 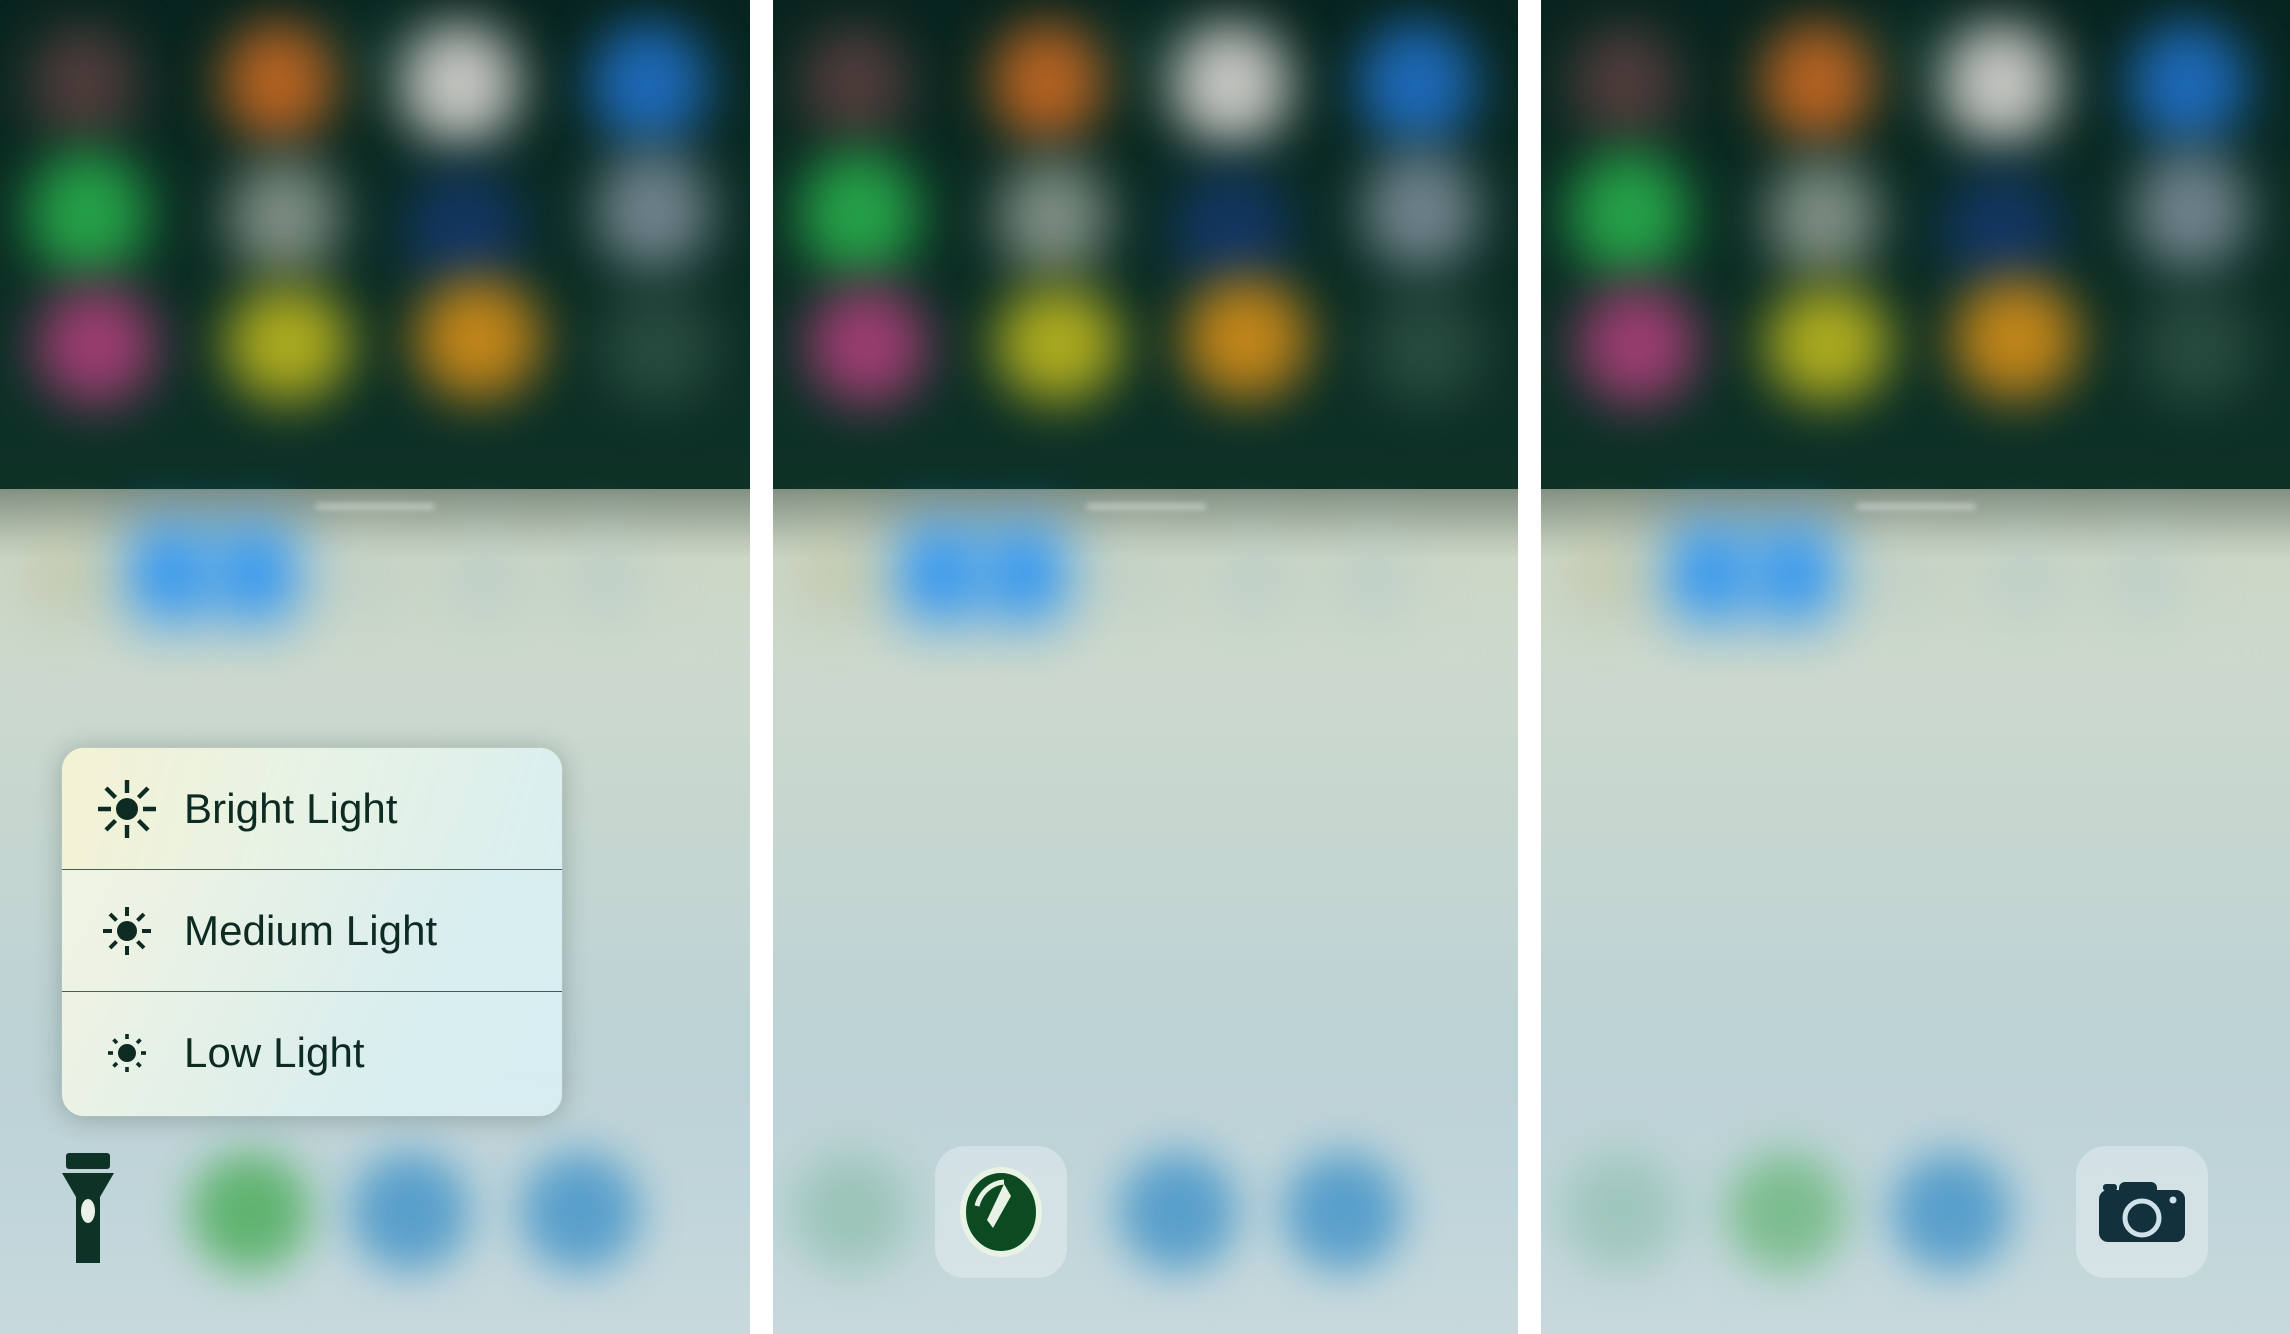 I want to click on sun-low-icon, so click(x=127, y=1053).